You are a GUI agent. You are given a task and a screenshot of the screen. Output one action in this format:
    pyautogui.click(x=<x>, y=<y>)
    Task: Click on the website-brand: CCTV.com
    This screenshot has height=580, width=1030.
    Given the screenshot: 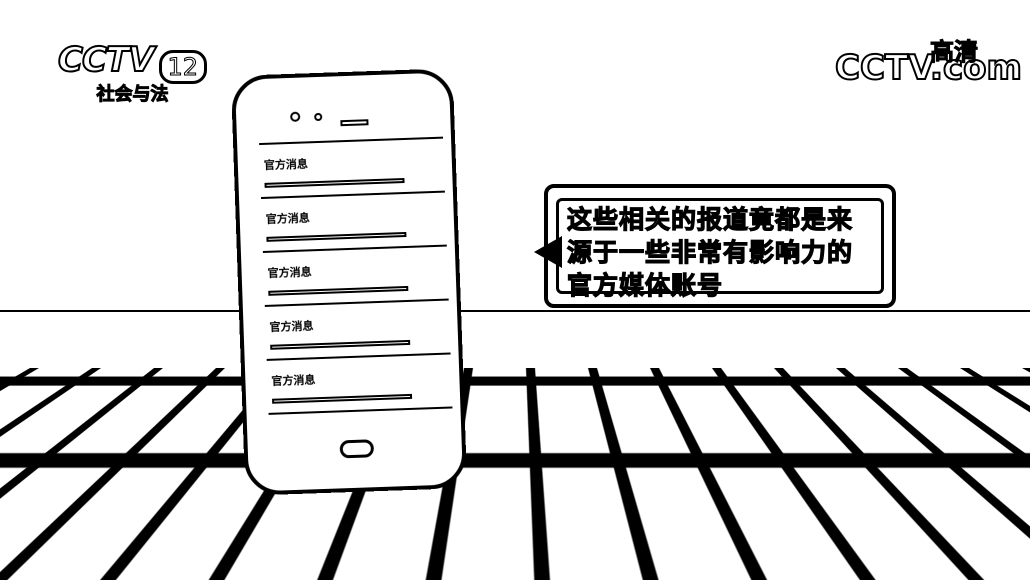 What is the action you would take?
    pyautogui.click(x=928, y=68)
    